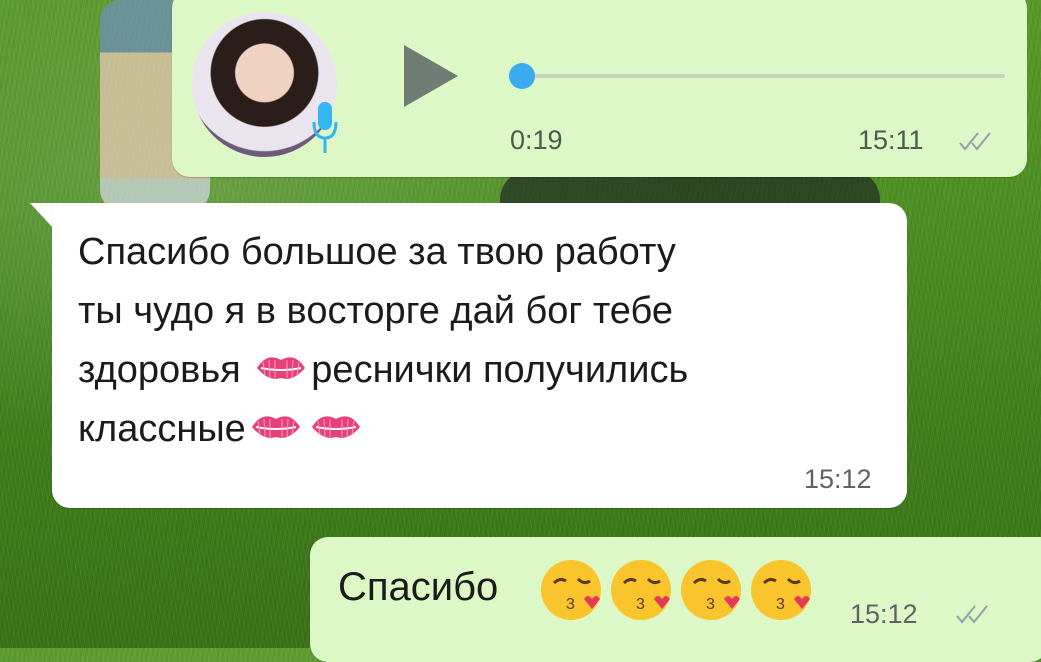 This screenshot has width=1041, height=662. Describe the element at coordinates (678, 592) in the screenshot. I see `emoji-row: 3 3 3 3` at that location.